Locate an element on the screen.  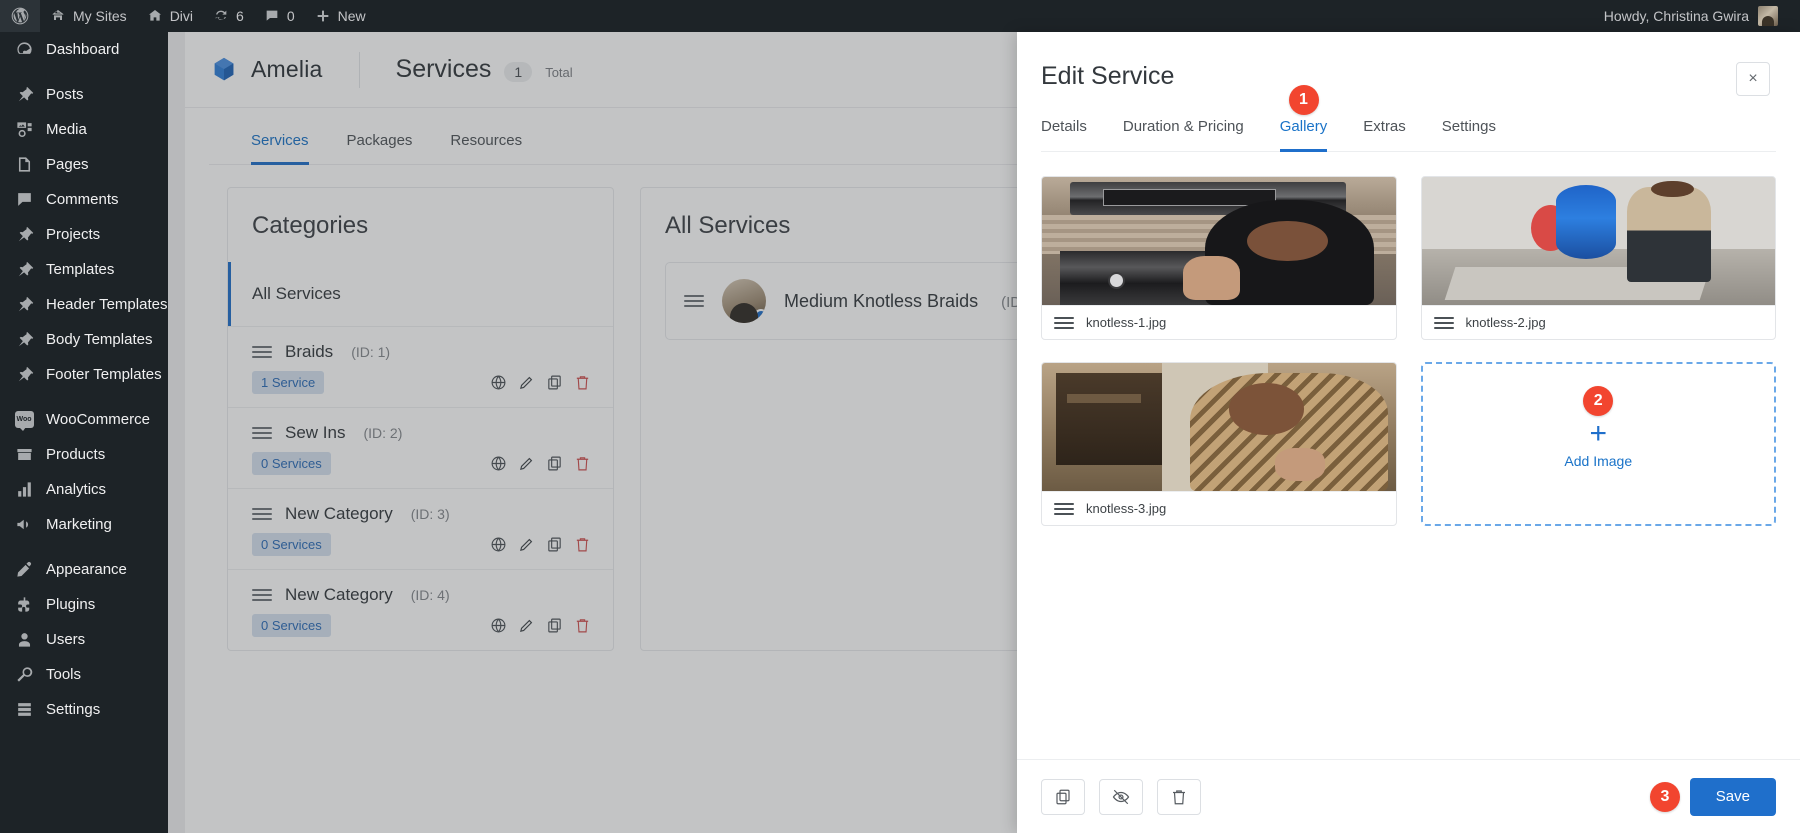
sidebar-item-users: Users is located at coordinates (84, 639).